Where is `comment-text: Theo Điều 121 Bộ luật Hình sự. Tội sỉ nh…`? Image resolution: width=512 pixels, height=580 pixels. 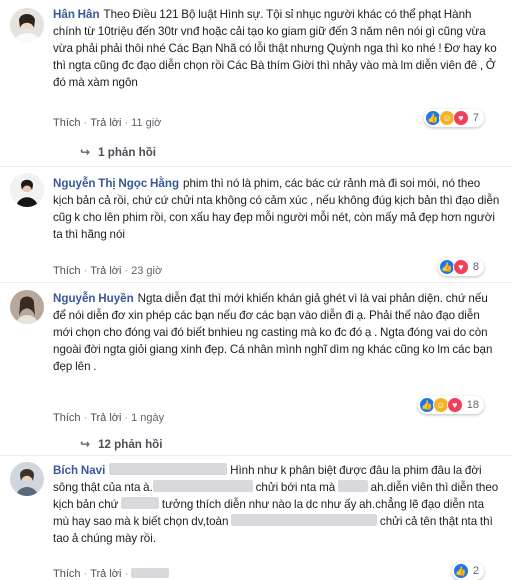 comment-text: Theo Điều 121 Bộ luật Hình sự. Tội sỉ nh… is located at coordinates (275, 48).